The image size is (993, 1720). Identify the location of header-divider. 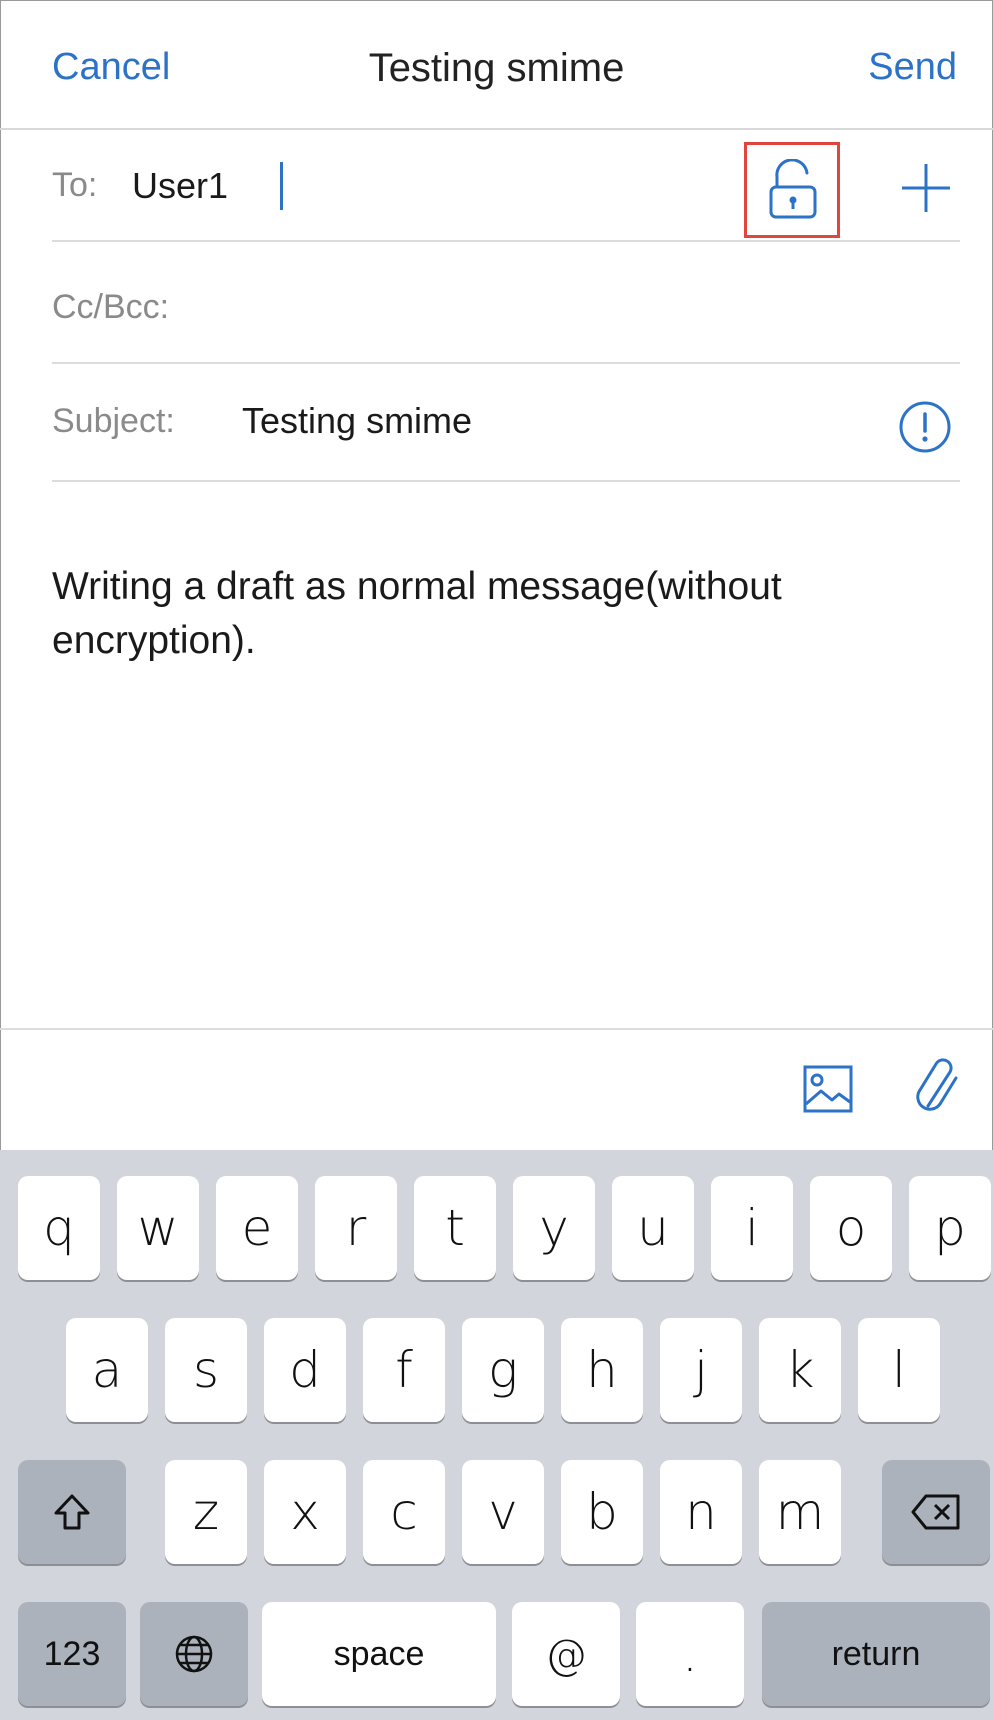
(496, 129).